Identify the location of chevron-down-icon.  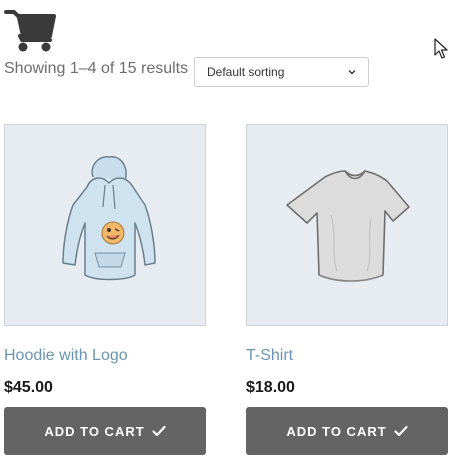
(352, 72).